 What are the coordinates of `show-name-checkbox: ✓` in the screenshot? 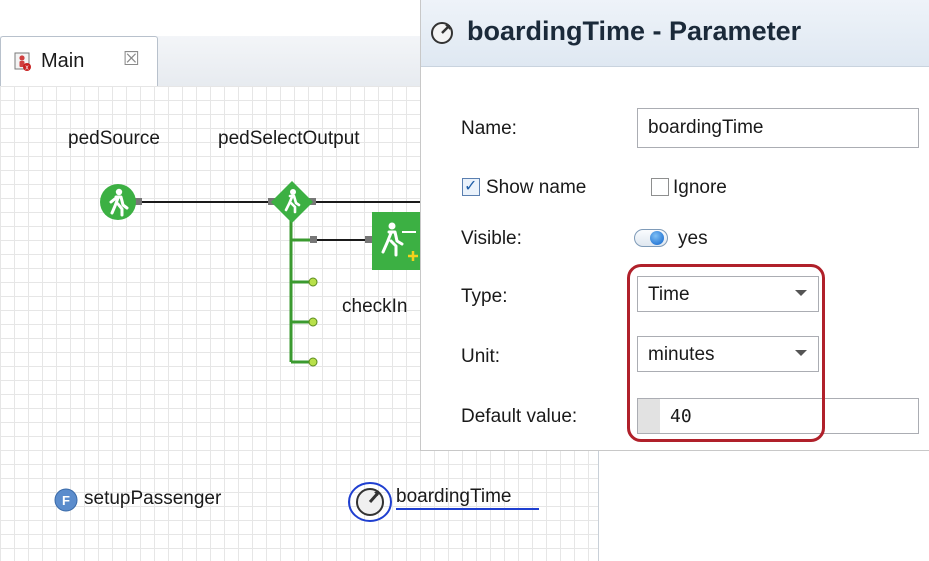 It's located at (471, 187).